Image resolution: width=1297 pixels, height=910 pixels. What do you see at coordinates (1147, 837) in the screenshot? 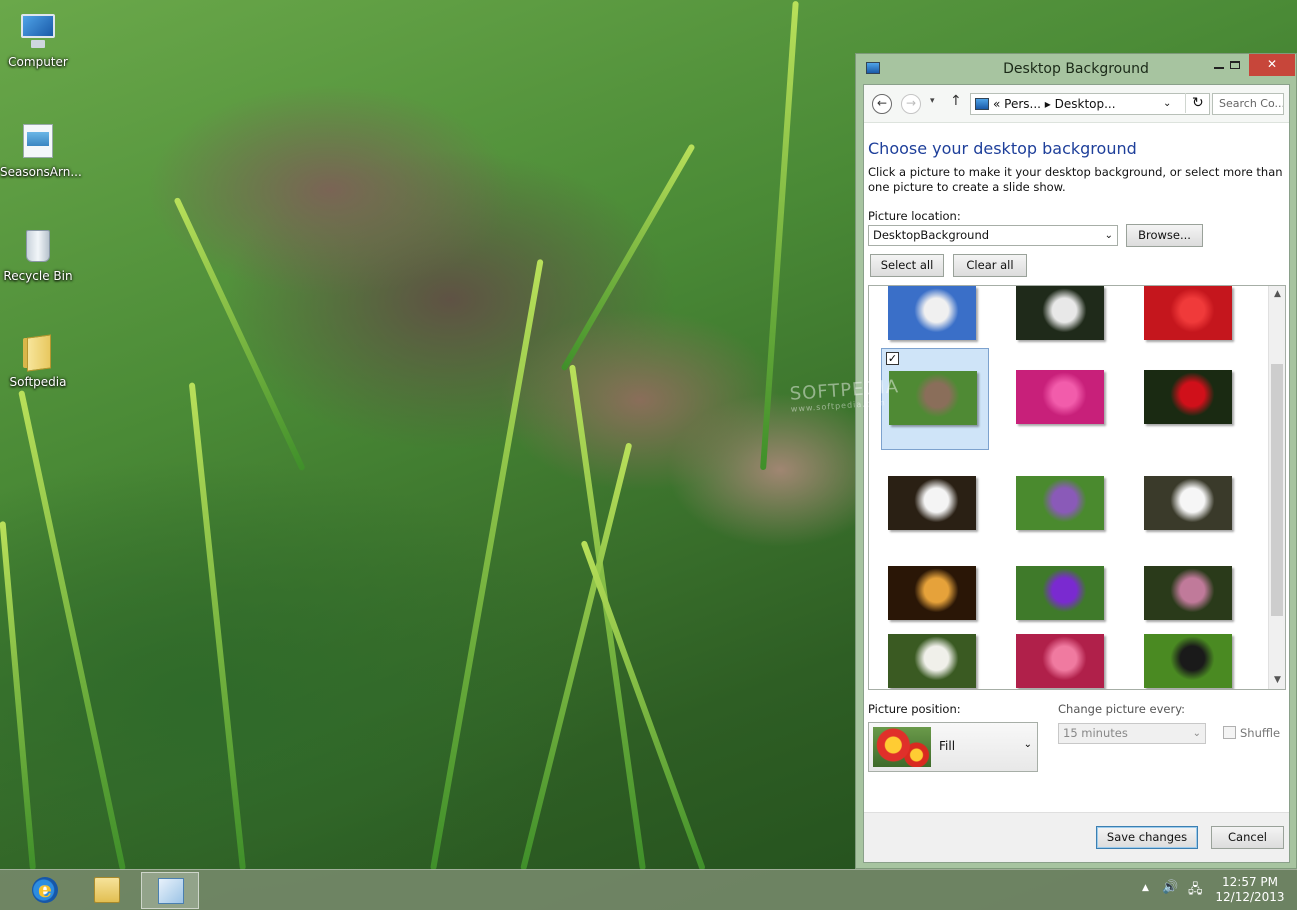
I see `save-changes-button: Save changes` at bounding box center [1147, 837].